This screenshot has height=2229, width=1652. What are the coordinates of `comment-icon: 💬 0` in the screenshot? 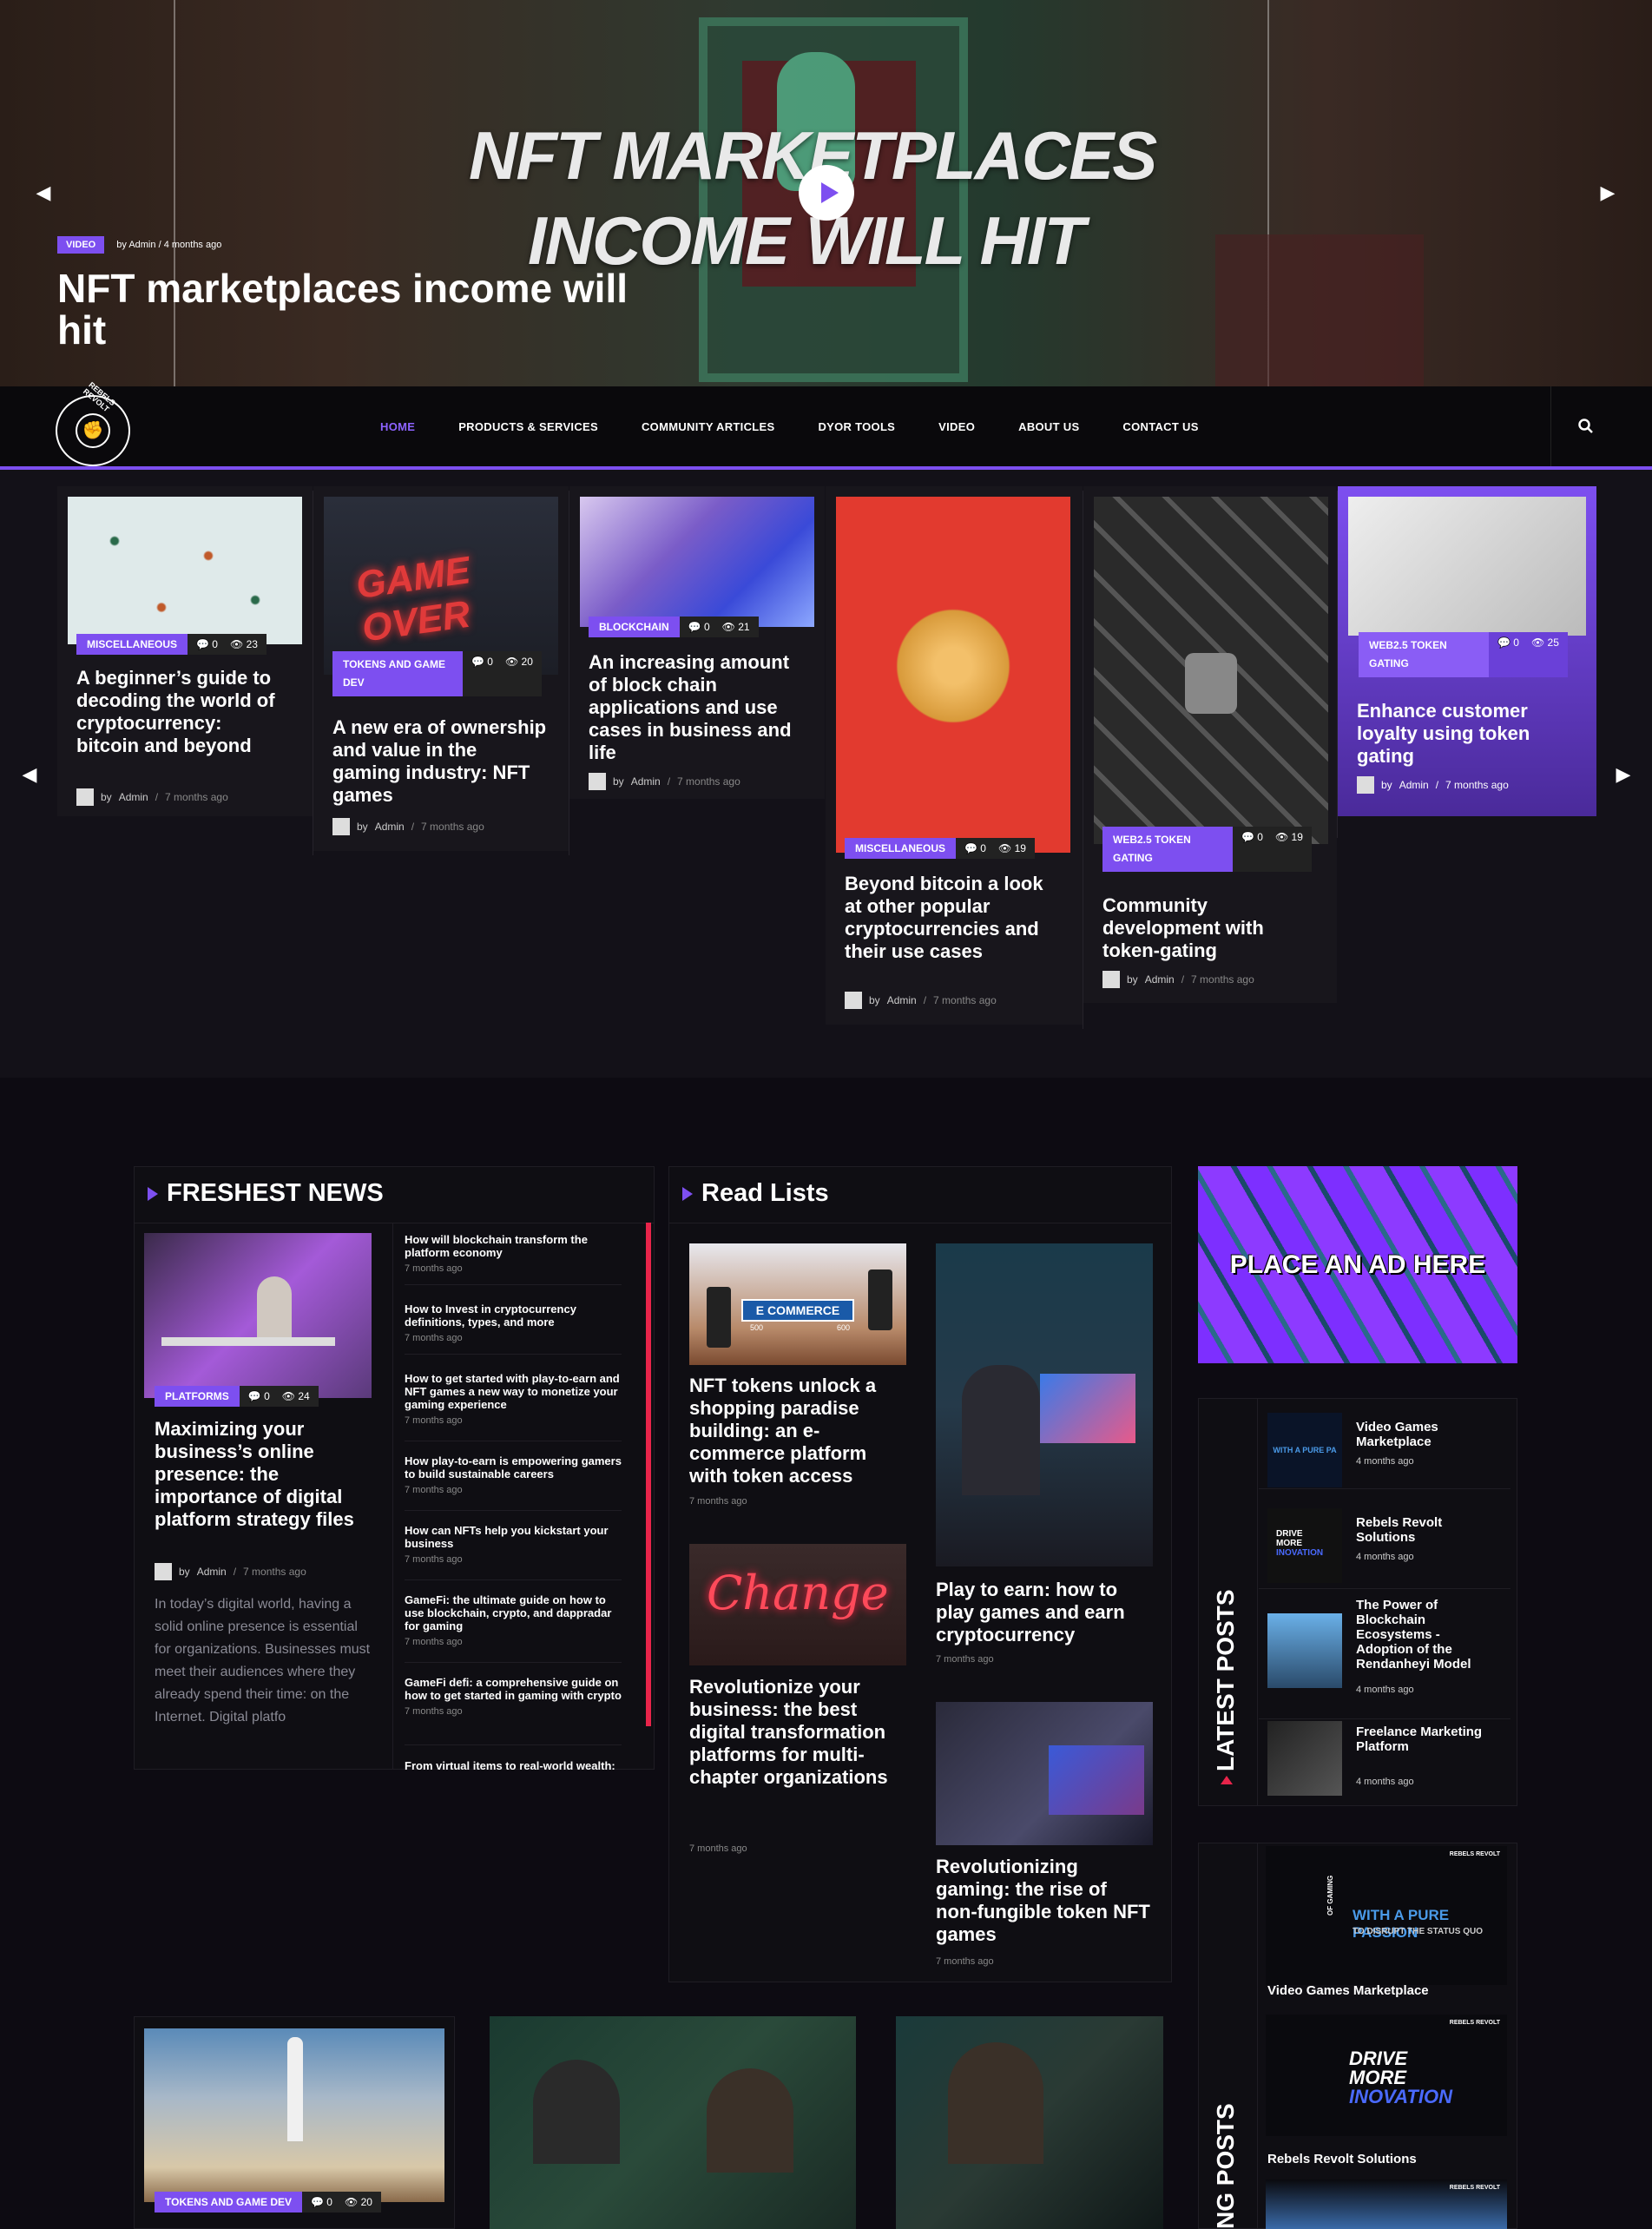 It's located at (975, 848).